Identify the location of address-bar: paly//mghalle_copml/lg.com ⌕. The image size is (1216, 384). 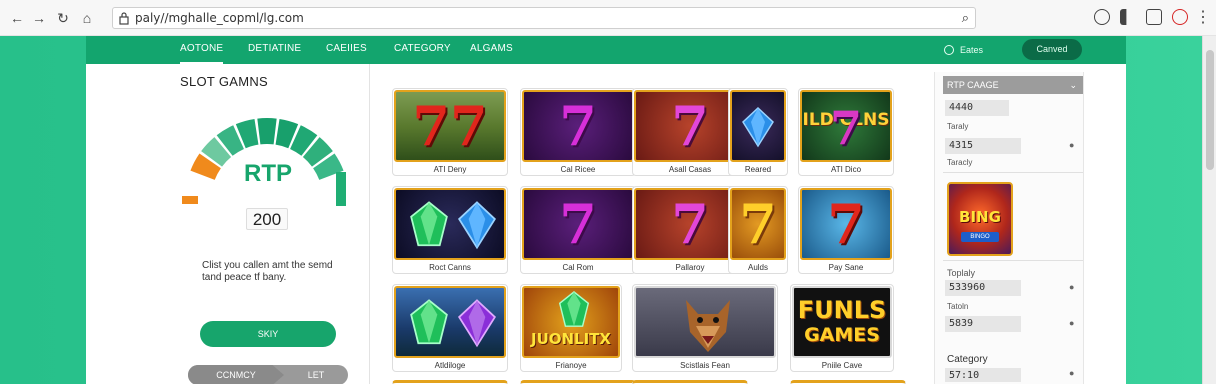
(544, 18).